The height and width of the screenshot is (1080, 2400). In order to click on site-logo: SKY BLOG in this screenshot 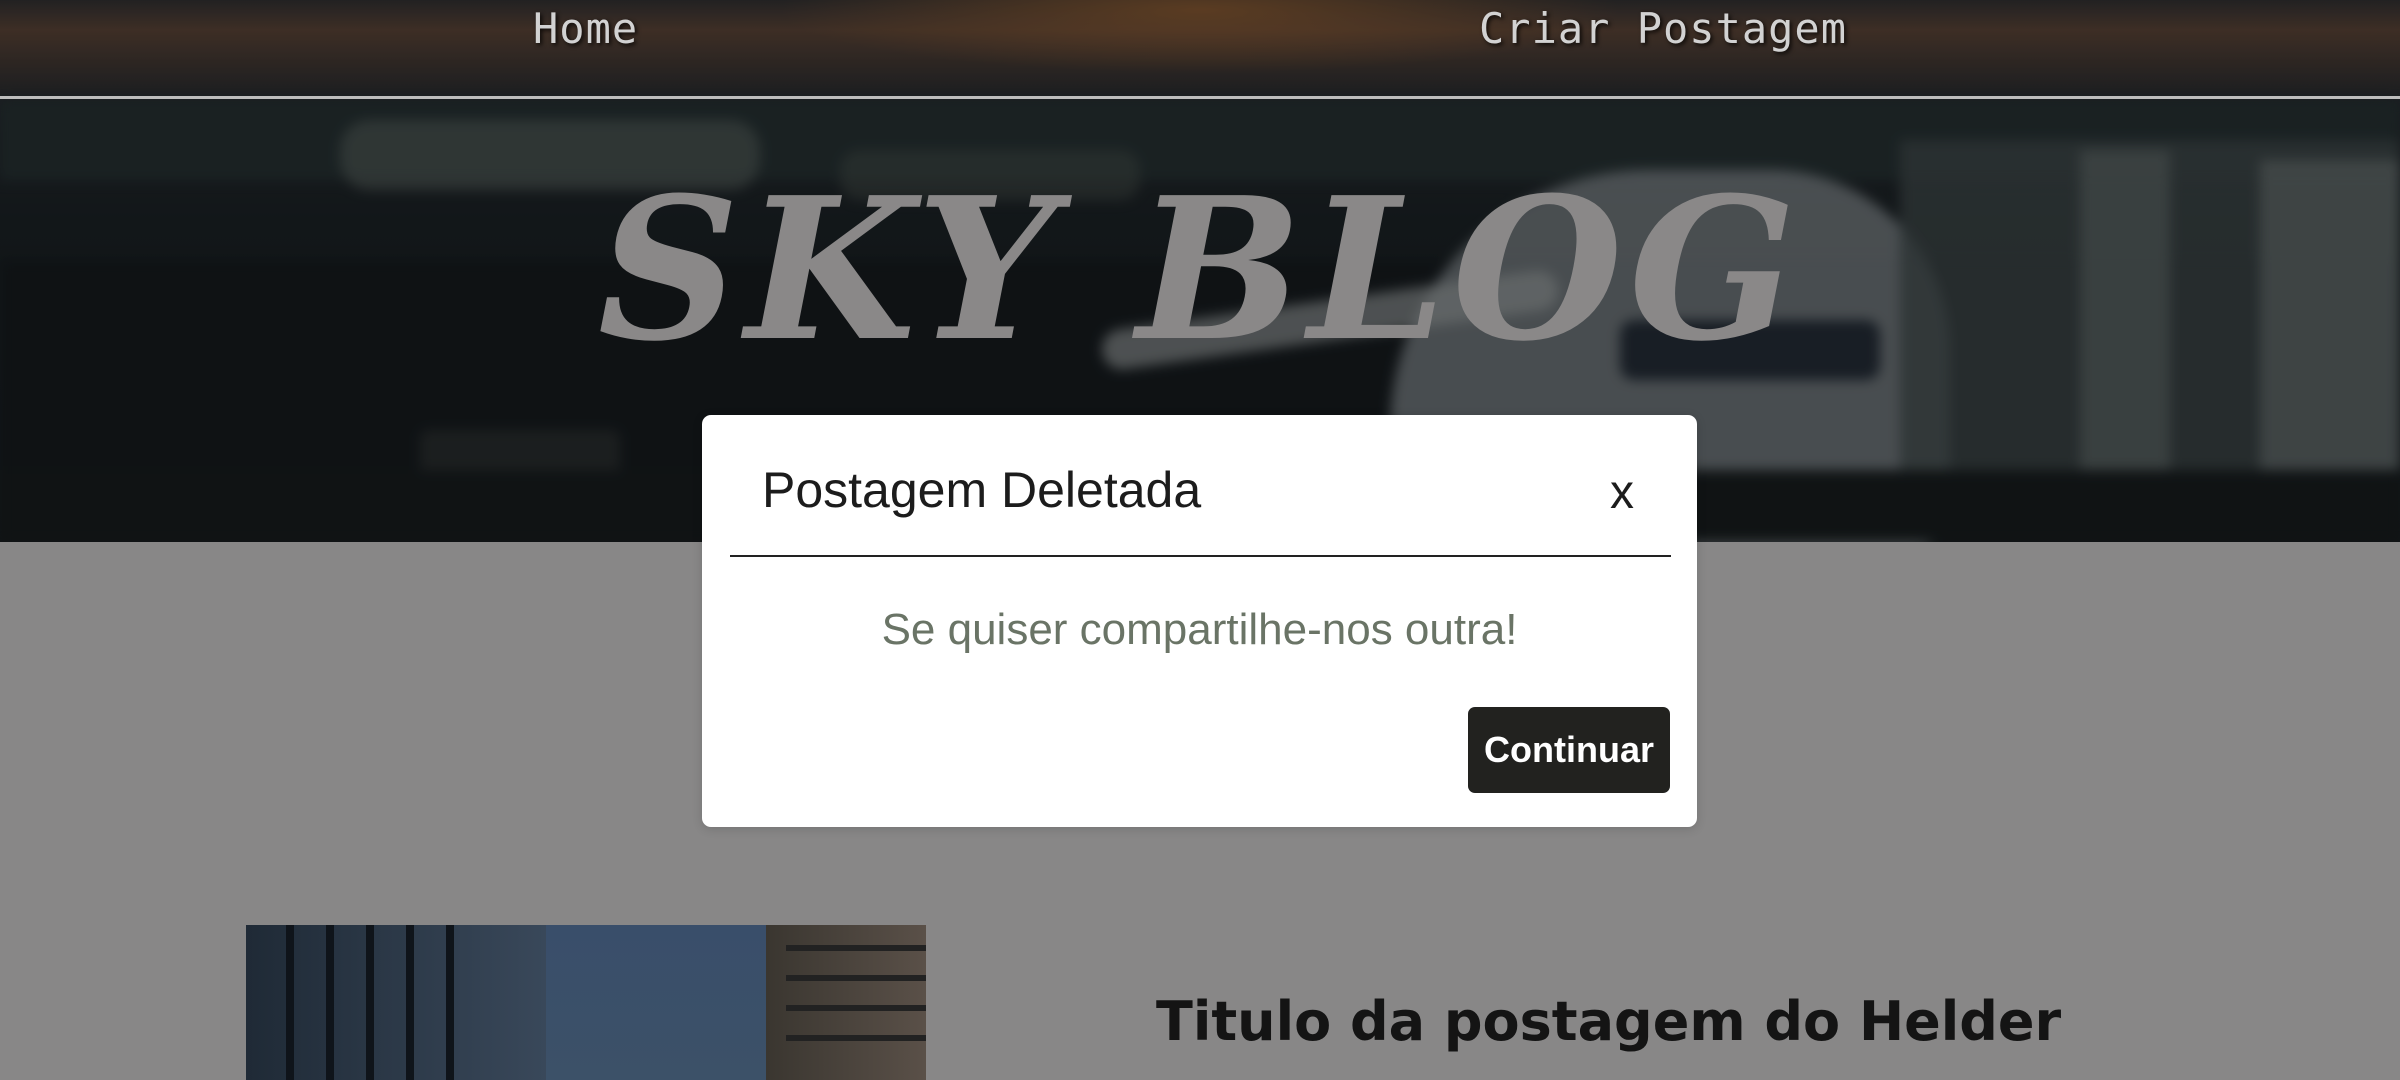, I will do `click(1200, 270)`.